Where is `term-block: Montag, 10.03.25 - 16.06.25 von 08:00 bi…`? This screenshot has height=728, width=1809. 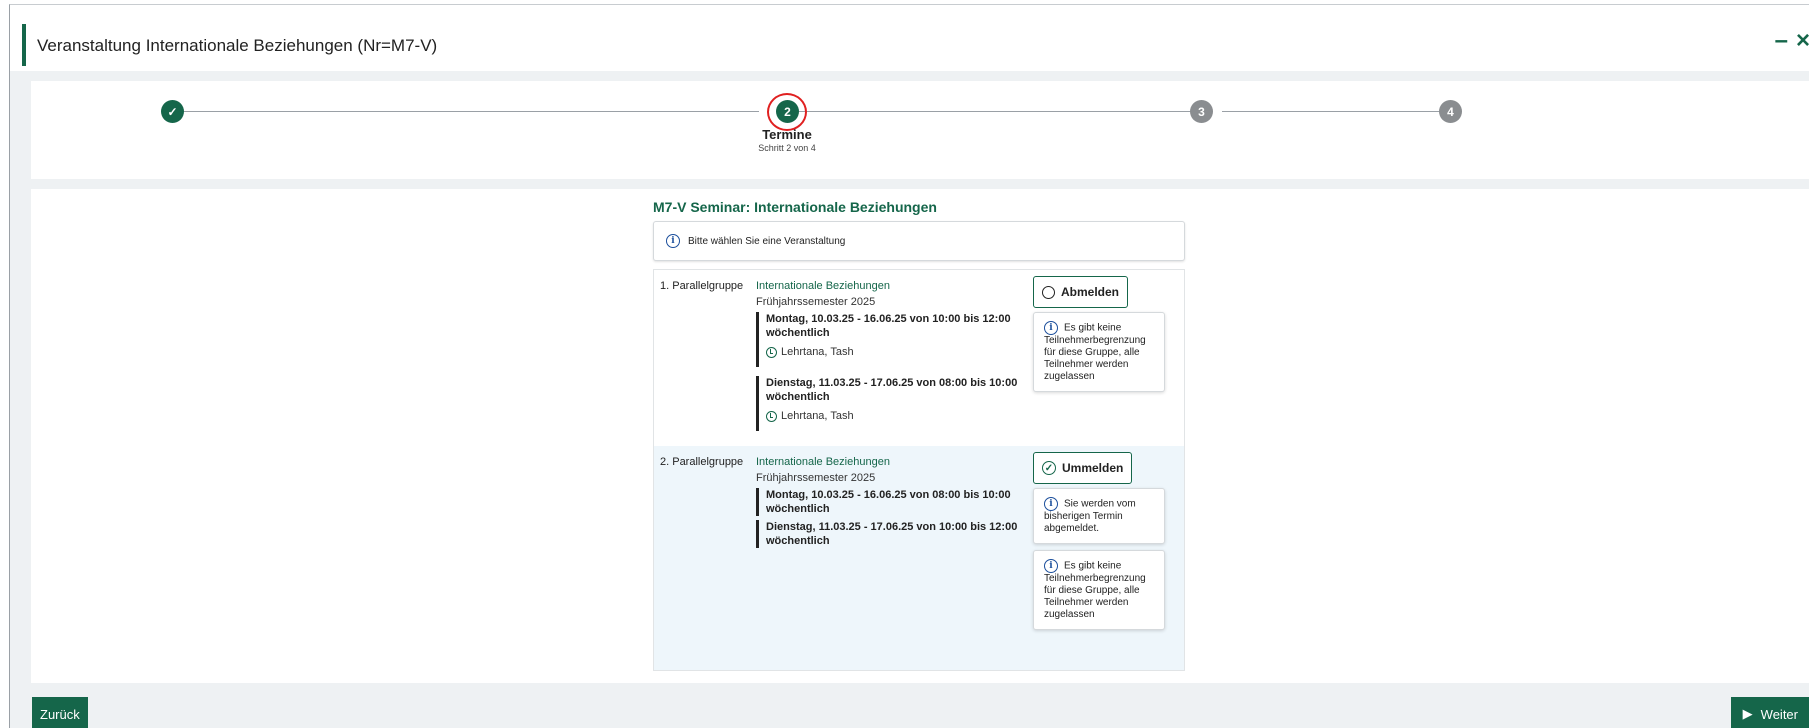
term-block: Montag, 10.03.25 - 16.06.25 von 08:00 bi… is located at coordinates (883, 502).